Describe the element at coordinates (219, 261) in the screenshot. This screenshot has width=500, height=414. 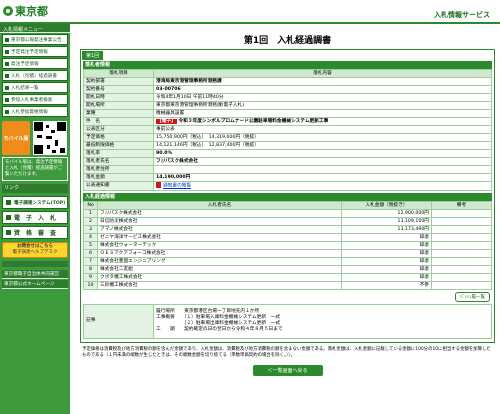
I see `bidder-name: 株式会社豊国エンジニアリング` at that location.